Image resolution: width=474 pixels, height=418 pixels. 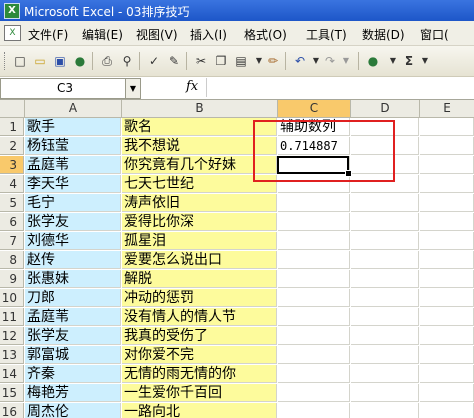 What do you see at coordinates (199, 260) in the screenshot?
I see `cell-song: 爱要怎么说出口` at bounding box center [199, 260].